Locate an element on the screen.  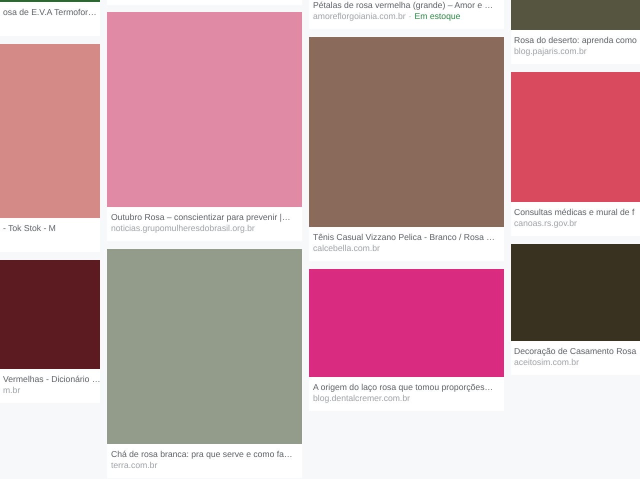
result-card: Consultas médicas e mural de f canoas.rs.gov.br is located at coordinates (575, 154).